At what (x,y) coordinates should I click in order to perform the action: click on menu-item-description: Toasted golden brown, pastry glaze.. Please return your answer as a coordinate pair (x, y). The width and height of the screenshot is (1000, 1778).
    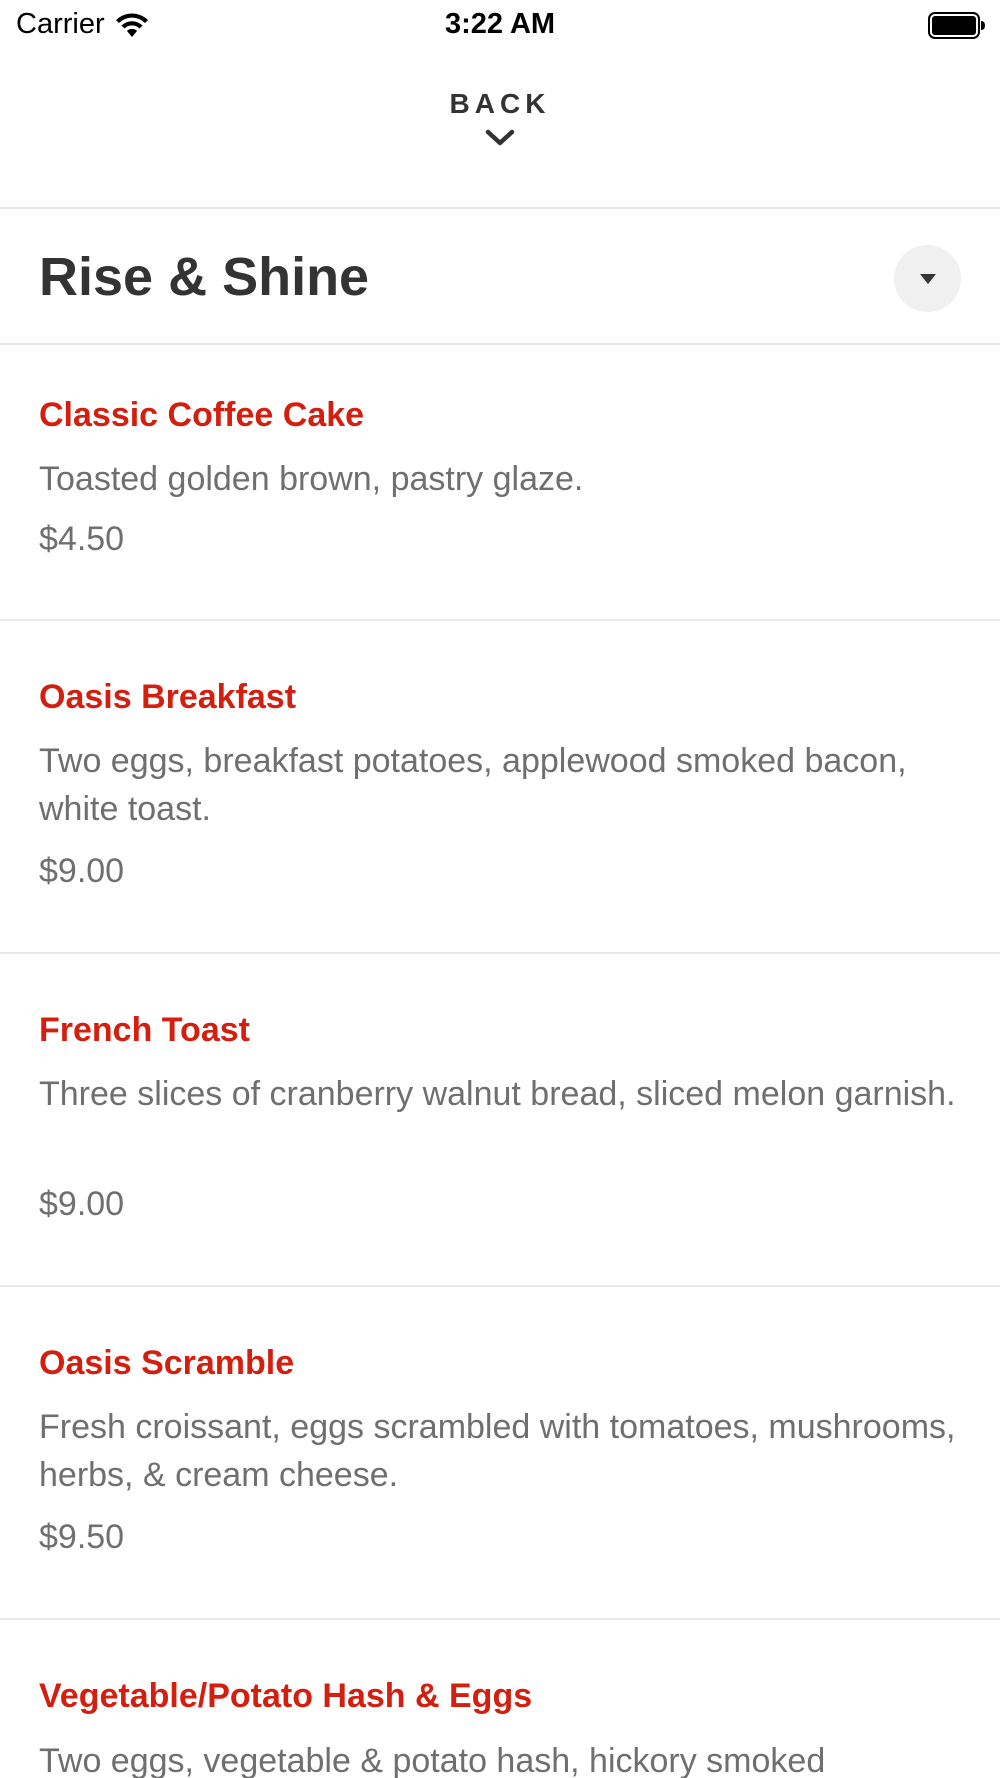
    Looking at the image, I should click on (311, 479).